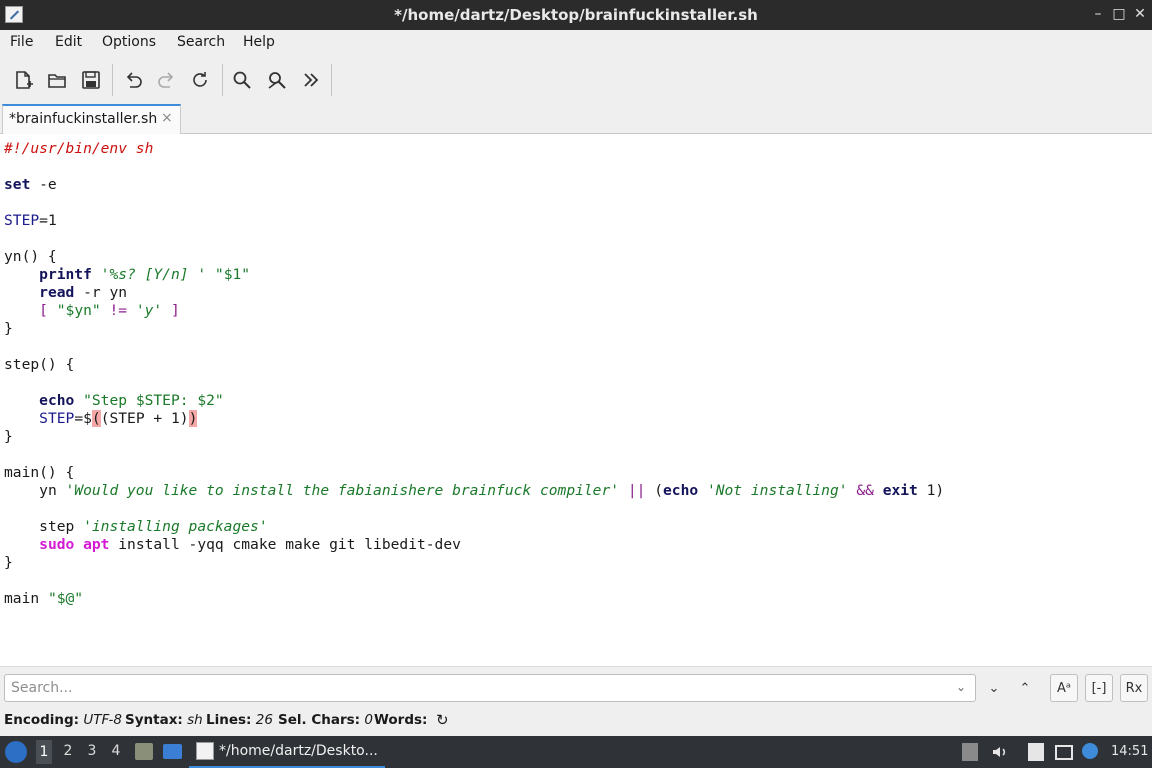 The width and height of the screenshot is (1152, 768). What do you see at coordinates (865, 490) in the screenshot?
I see `code-operator: &&` at bounding box center [865, 490].